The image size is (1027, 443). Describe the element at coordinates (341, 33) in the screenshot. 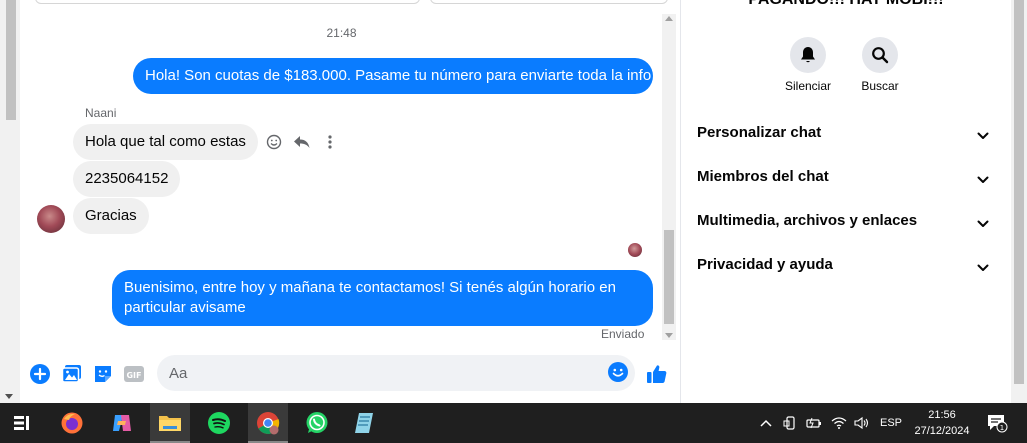

I see `message-timestamp: 21:48` at that location.